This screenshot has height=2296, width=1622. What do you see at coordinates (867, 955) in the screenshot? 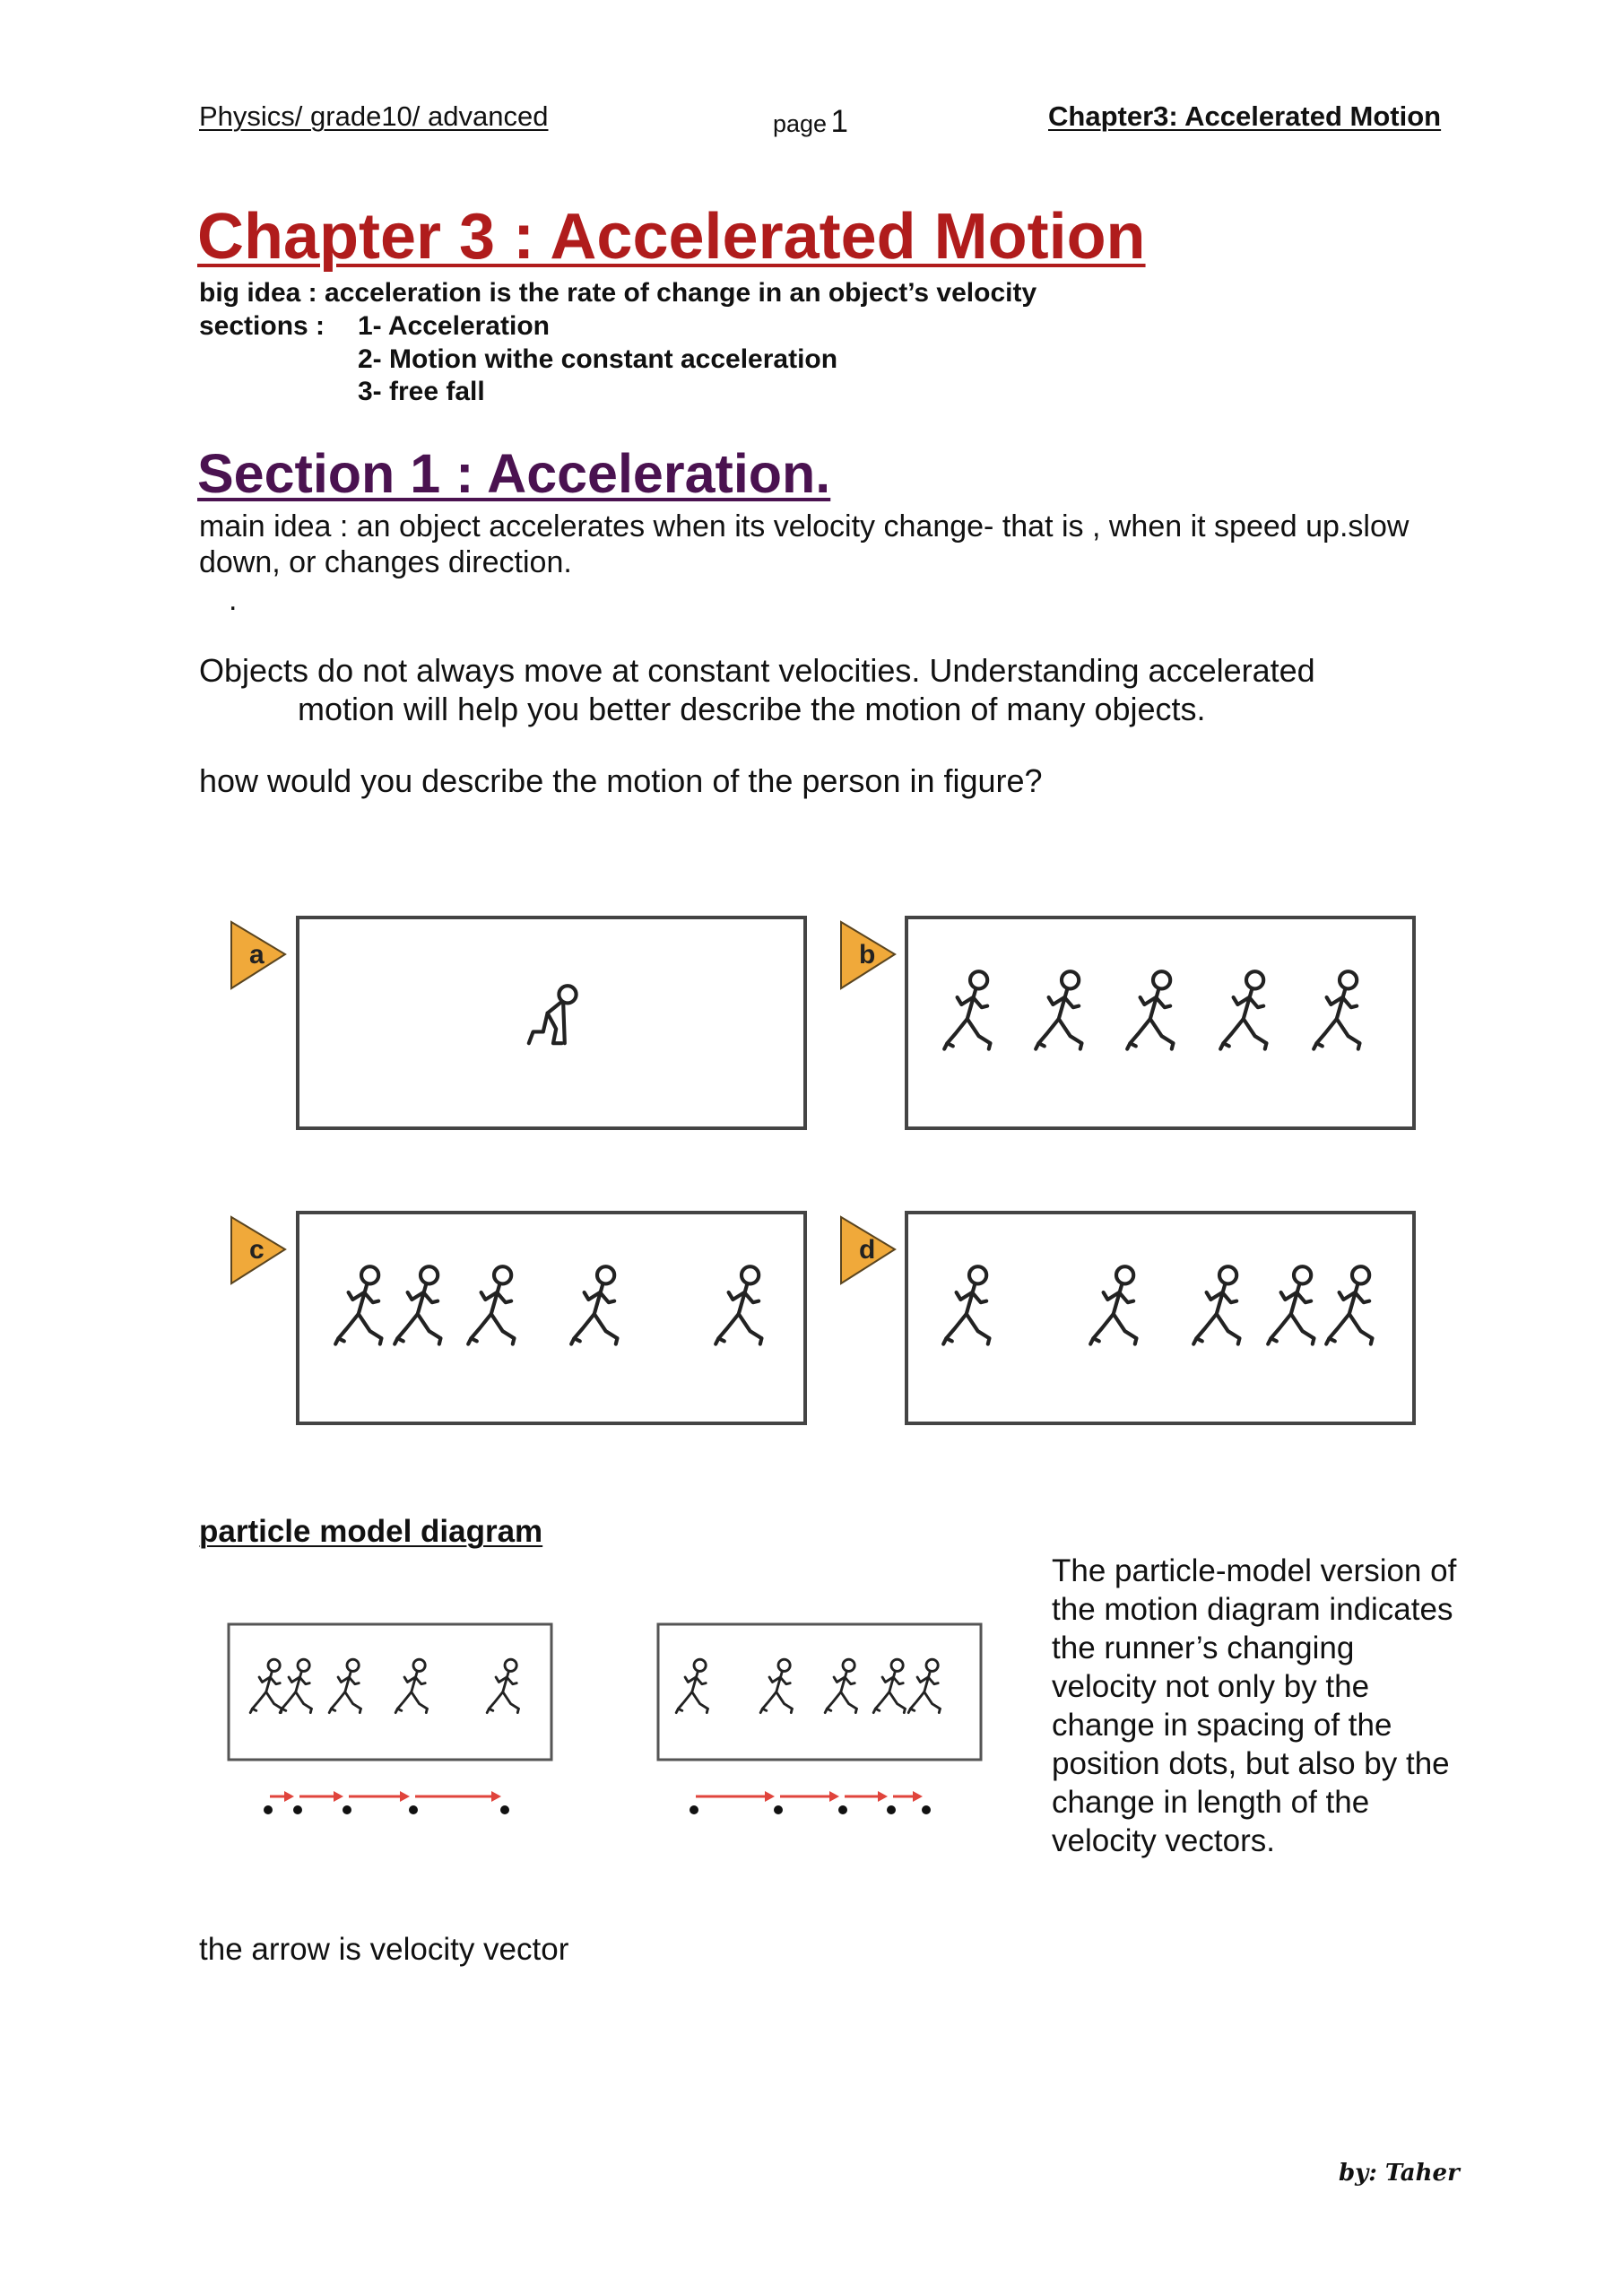
I see `panel-label: b` at bounding box center [867, 955].